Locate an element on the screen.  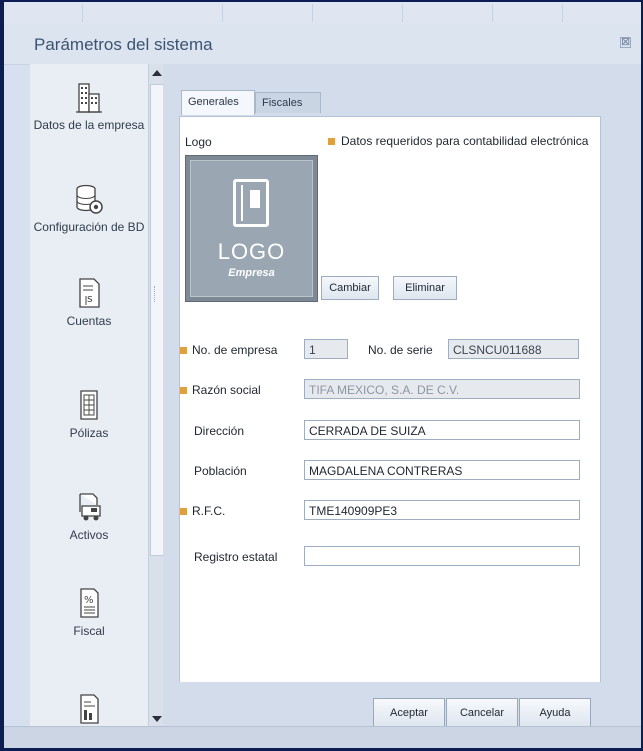
sidebar-item-label: Configuración de BD is located at coordinates (89, 227).